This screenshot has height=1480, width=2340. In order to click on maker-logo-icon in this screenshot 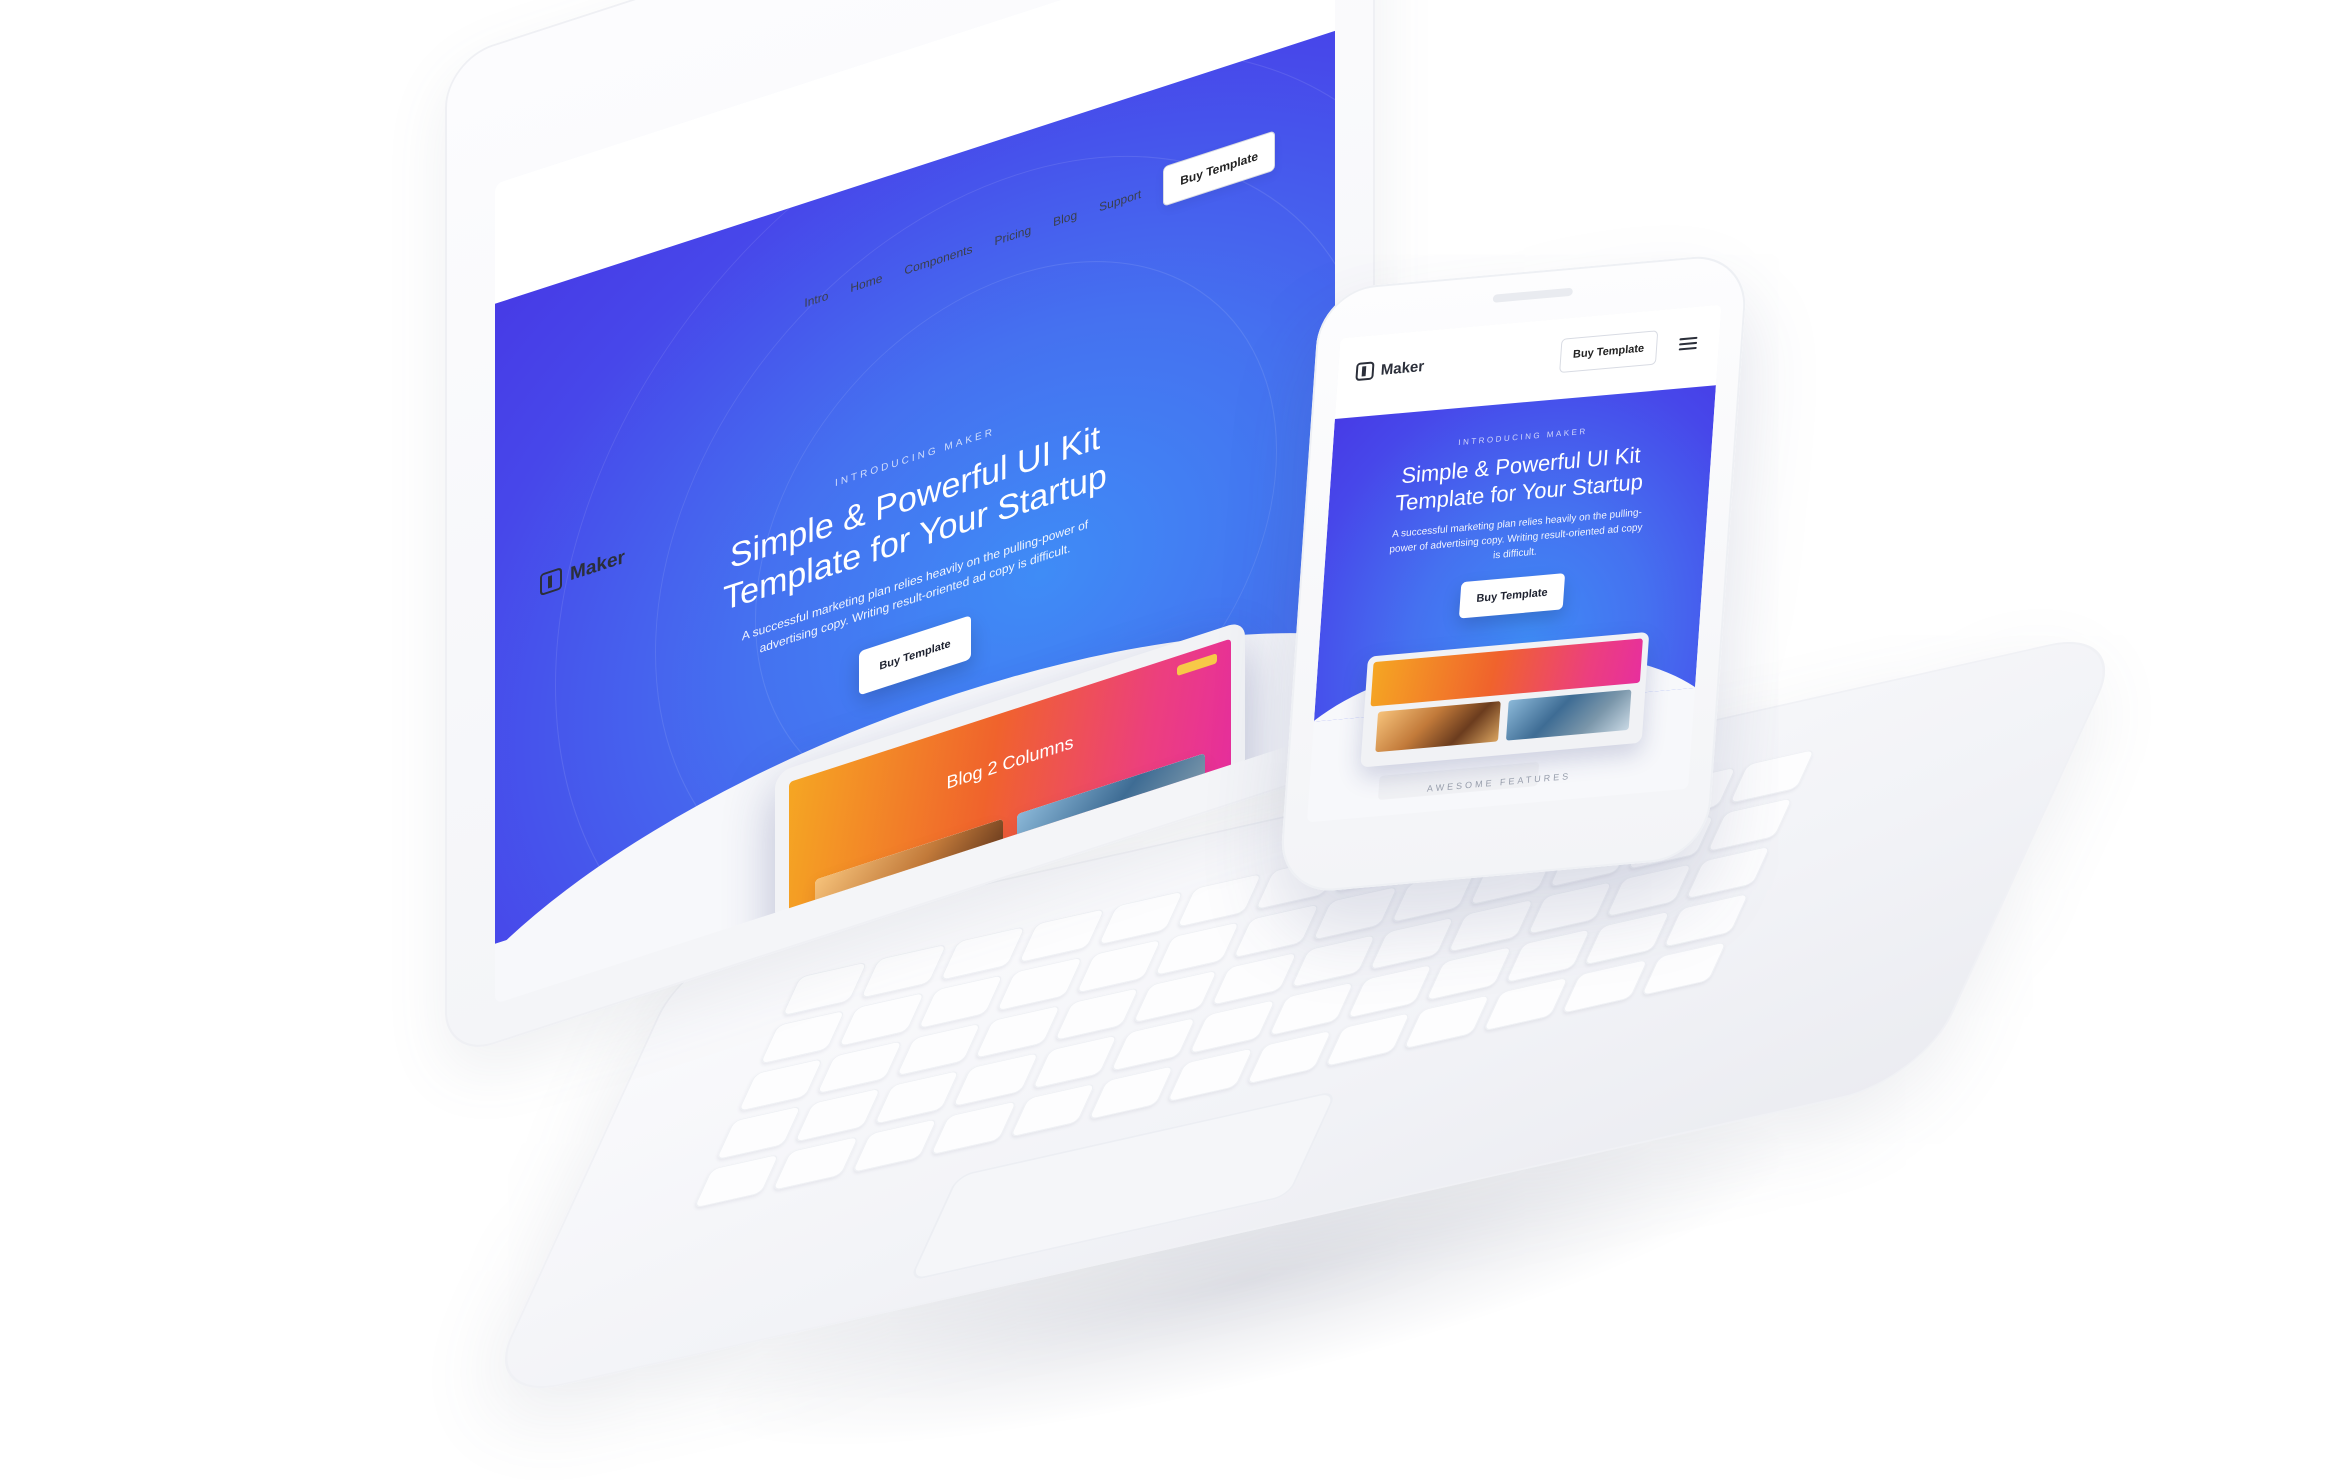, I will do `click(1365, 371)`.